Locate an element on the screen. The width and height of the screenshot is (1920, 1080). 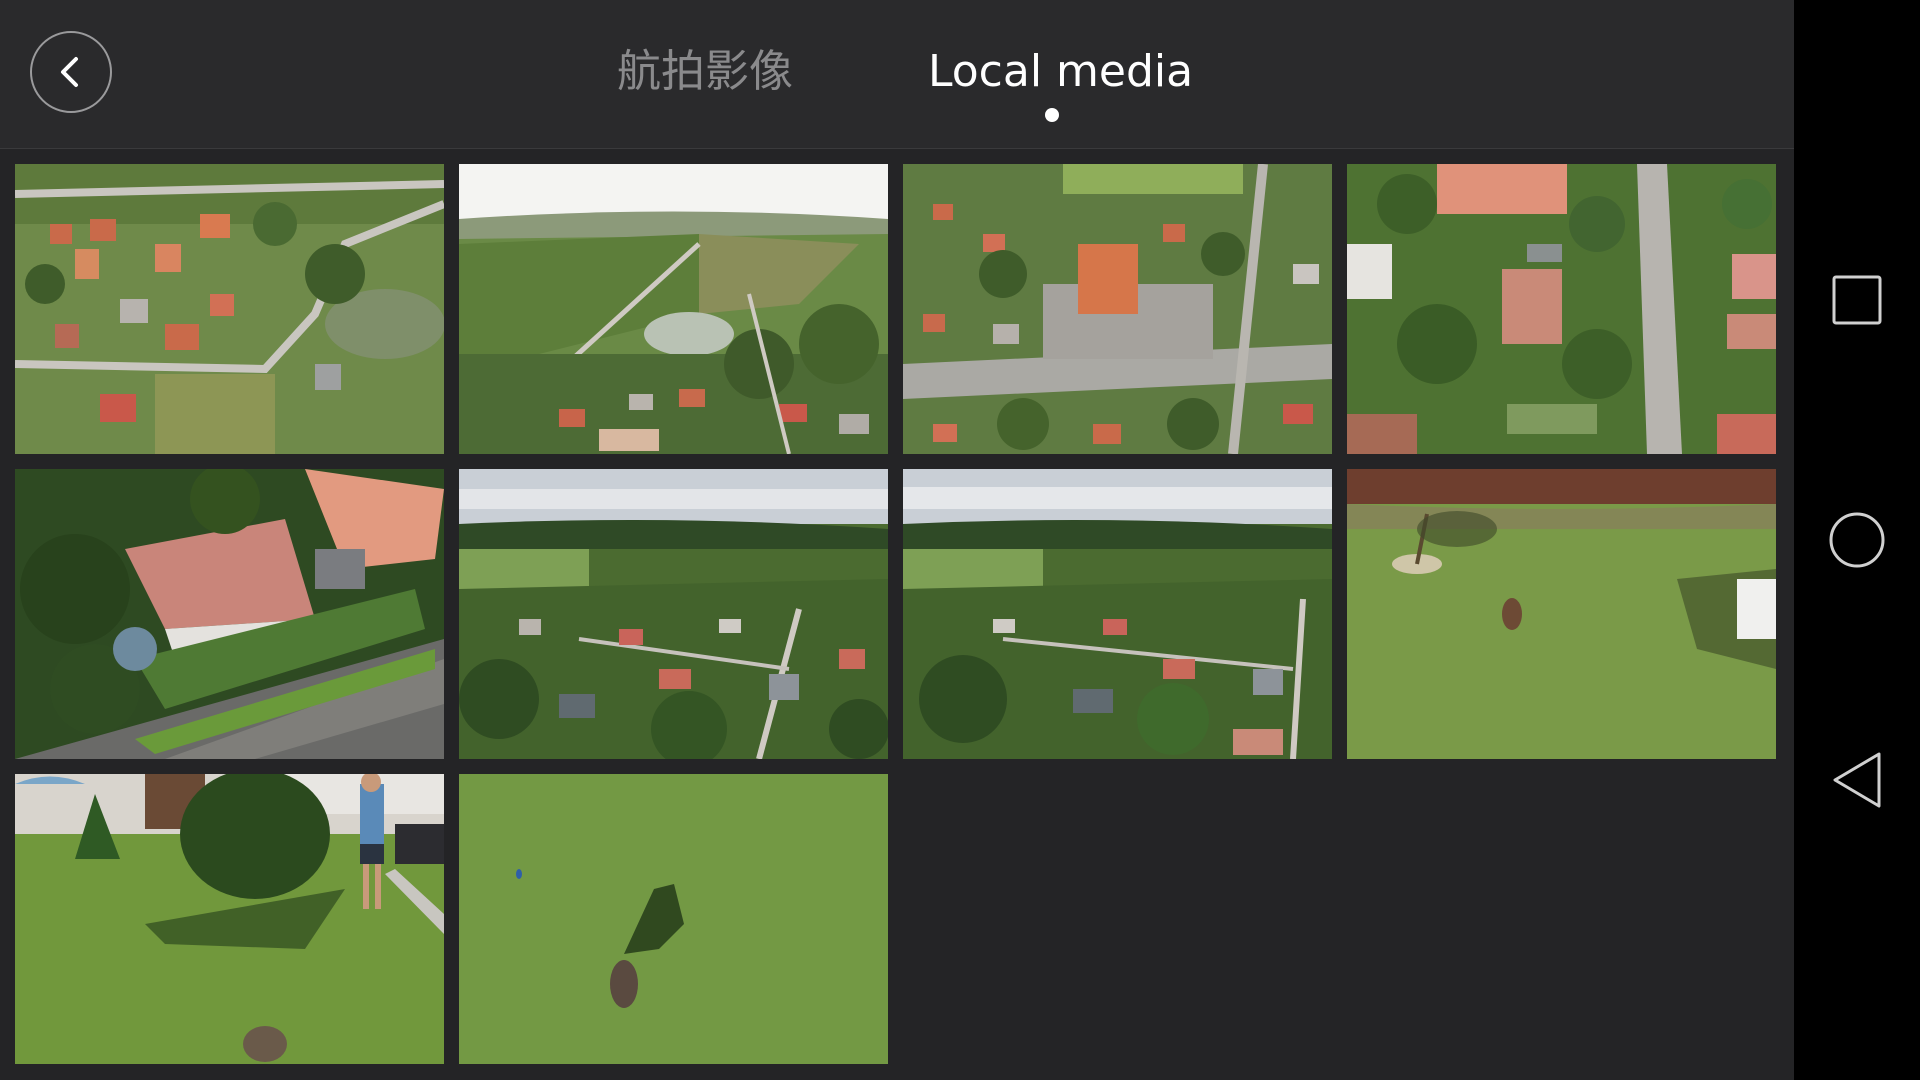
top-bar: 航拍影像 Local media is located at coordinates (897, 74).